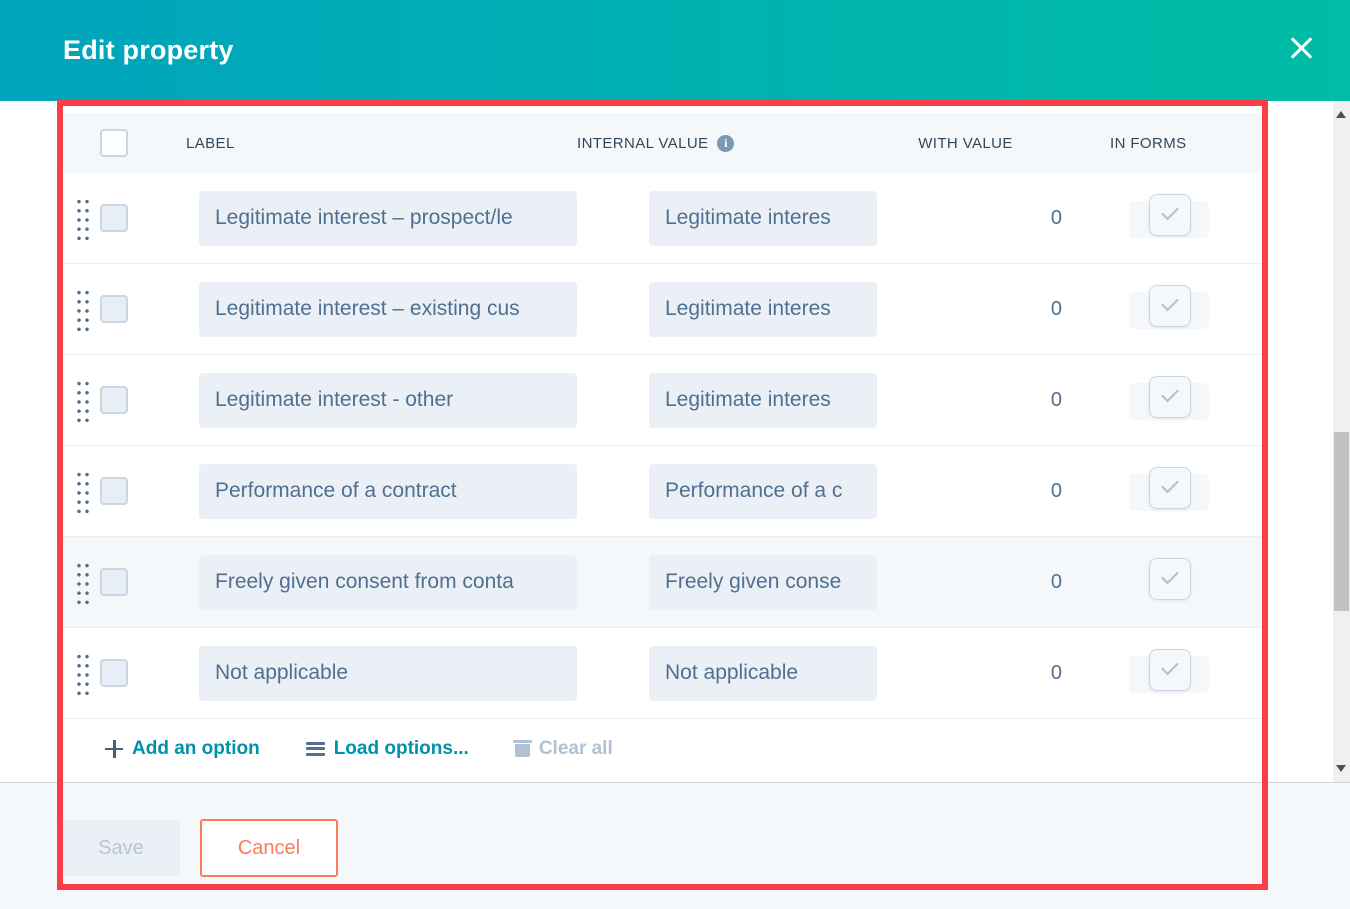 The image size is (1350, 909). Describe the element at coordinates (726, 143) in the screenshot. I see `info-icon: i` at that location.